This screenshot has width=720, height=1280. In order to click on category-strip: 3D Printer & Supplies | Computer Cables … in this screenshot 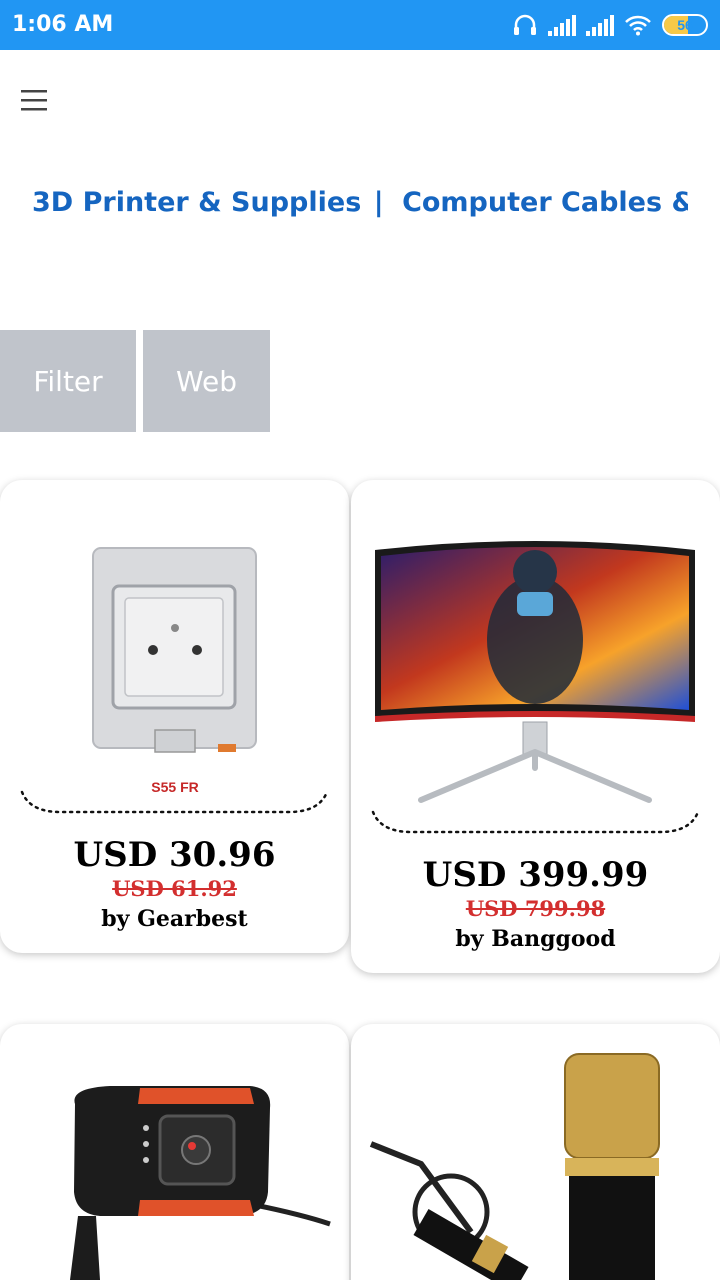, I will do `click(360, 203)`.